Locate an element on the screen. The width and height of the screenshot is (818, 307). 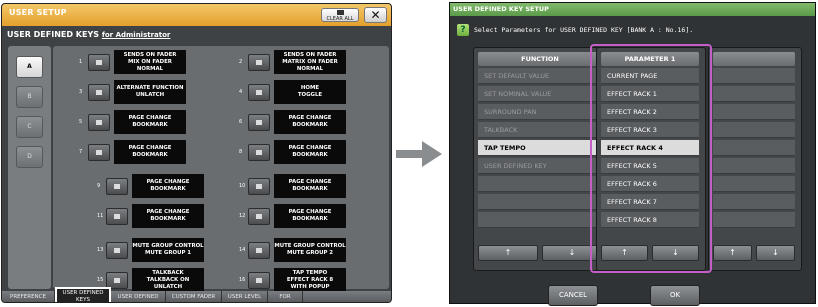
function-row: TAP TEMPO is located at coordinates (540, 148).